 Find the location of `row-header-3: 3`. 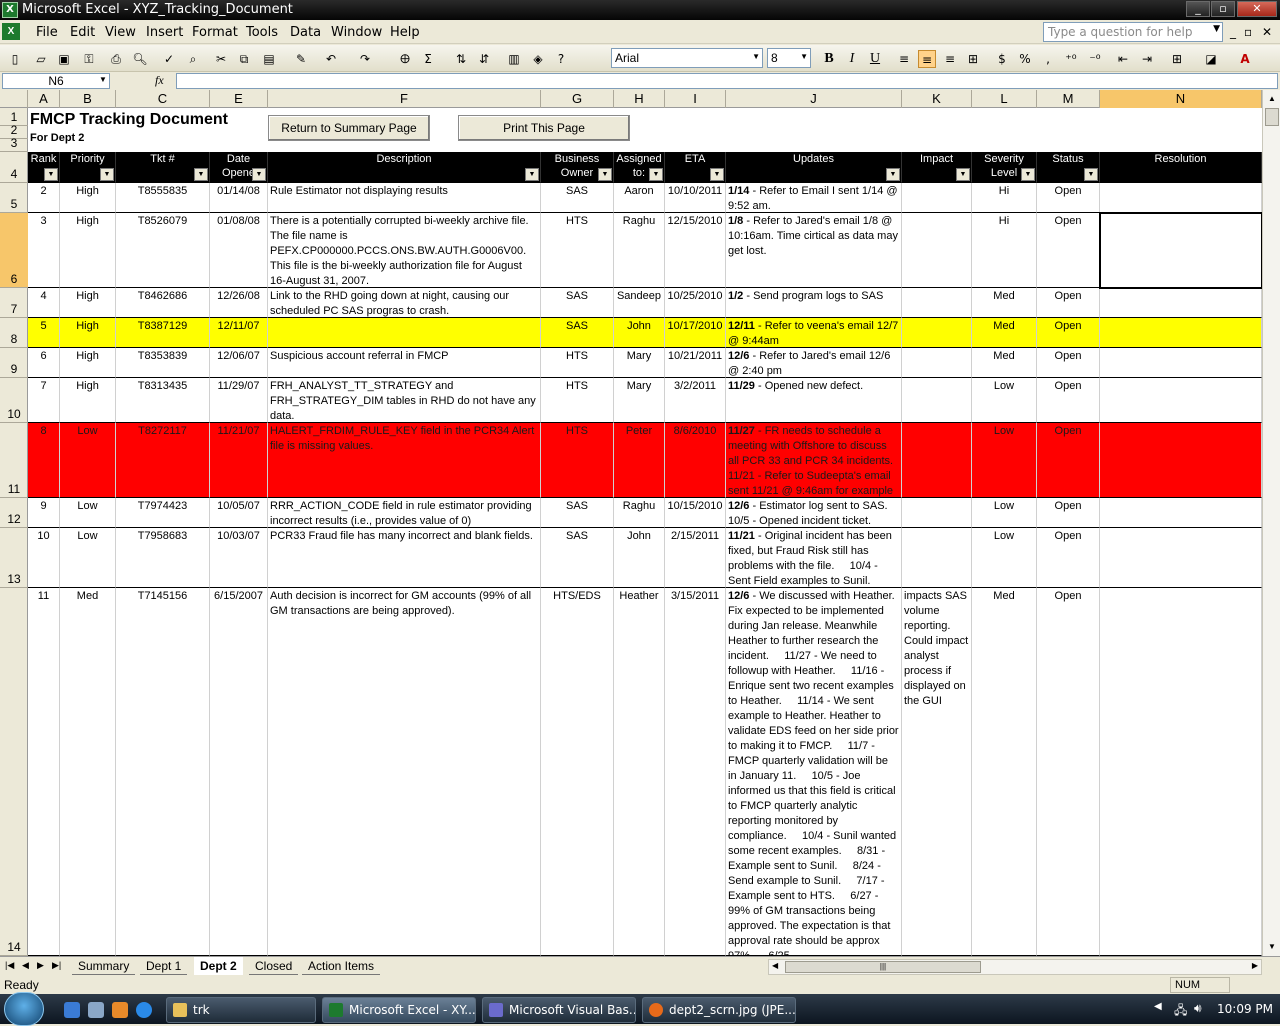

row-header-3: 3 is located at coordinates (14, 144).